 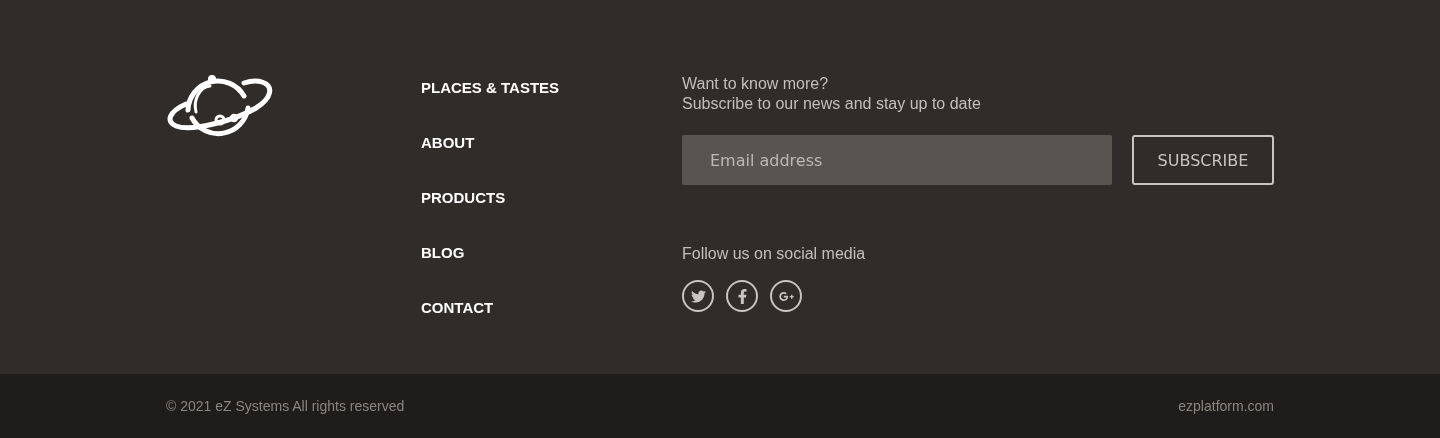 I want to click on twitter-icon, so click(x=698, y=296).